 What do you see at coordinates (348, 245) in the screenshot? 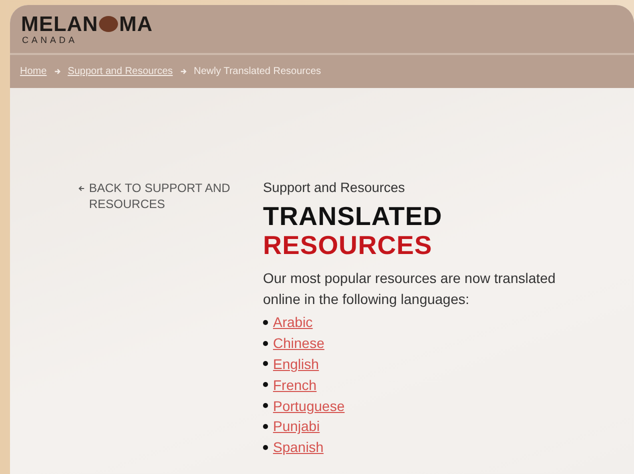
I see `page-title: RESOURCES` at bounding box center [348, 245].